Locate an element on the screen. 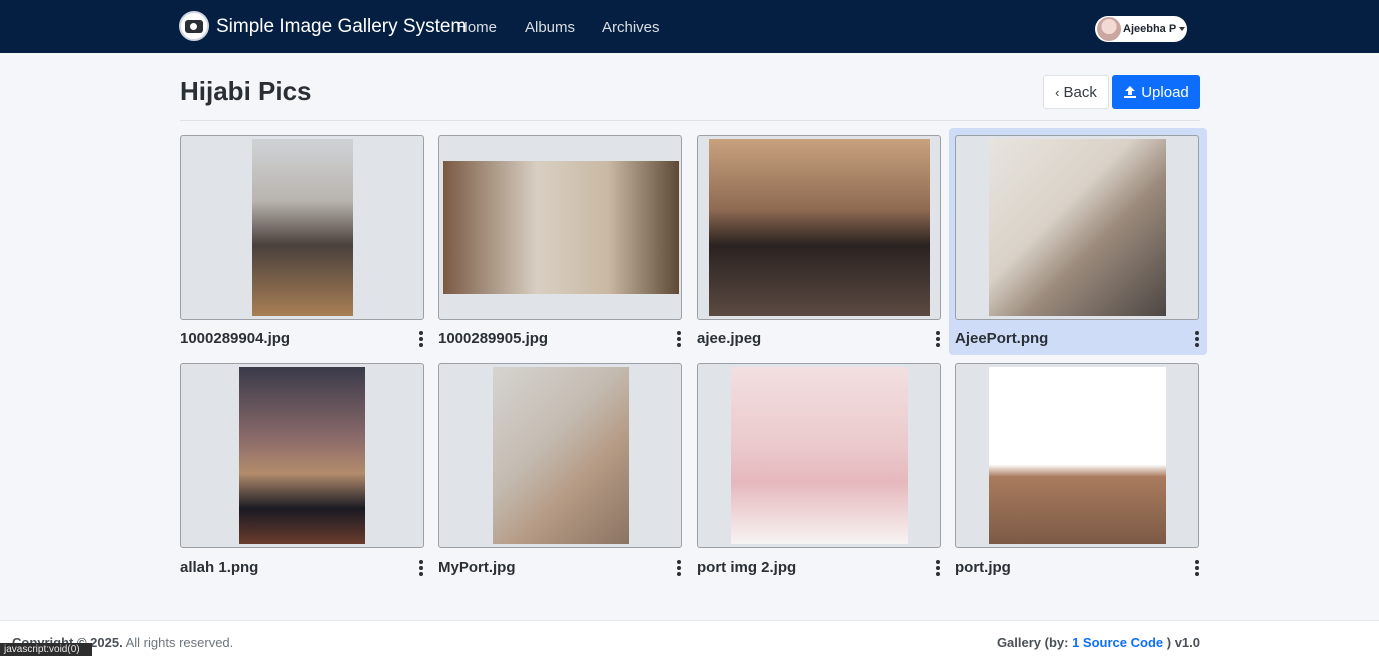  user-menu-dropdown: Ajeebha P is located at coordinates (1141, 29).